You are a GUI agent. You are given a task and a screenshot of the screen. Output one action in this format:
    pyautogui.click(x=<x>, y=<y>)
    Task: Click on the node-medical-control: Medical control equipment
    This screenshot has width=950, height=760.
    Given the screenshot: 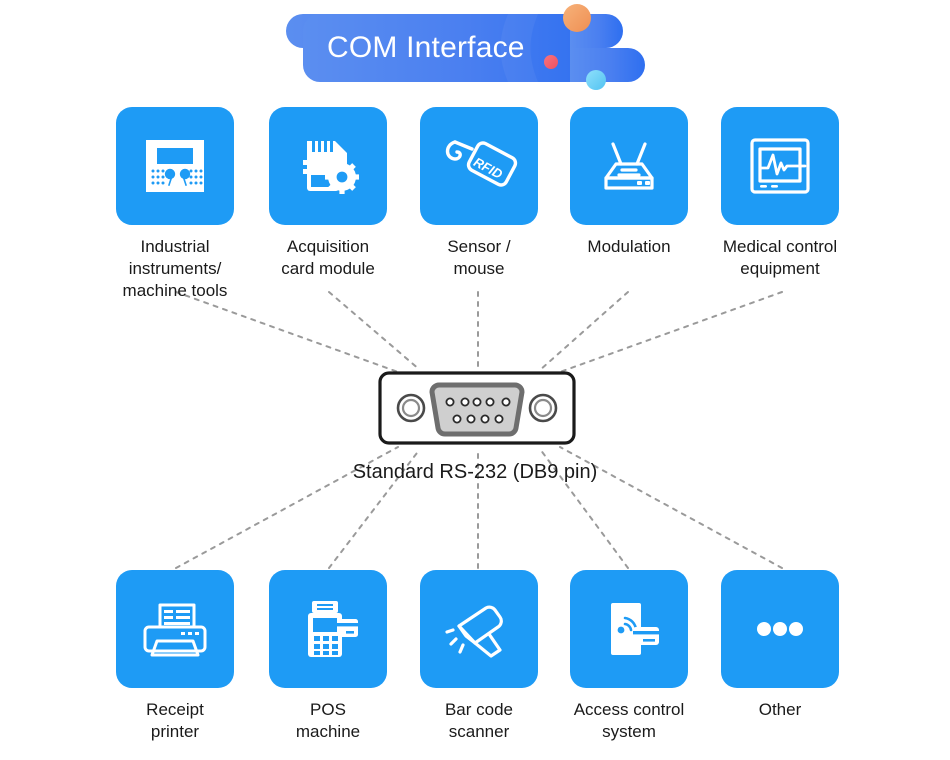 What is the action you would take?
    pyautogui.click(x=780, y=193)
    